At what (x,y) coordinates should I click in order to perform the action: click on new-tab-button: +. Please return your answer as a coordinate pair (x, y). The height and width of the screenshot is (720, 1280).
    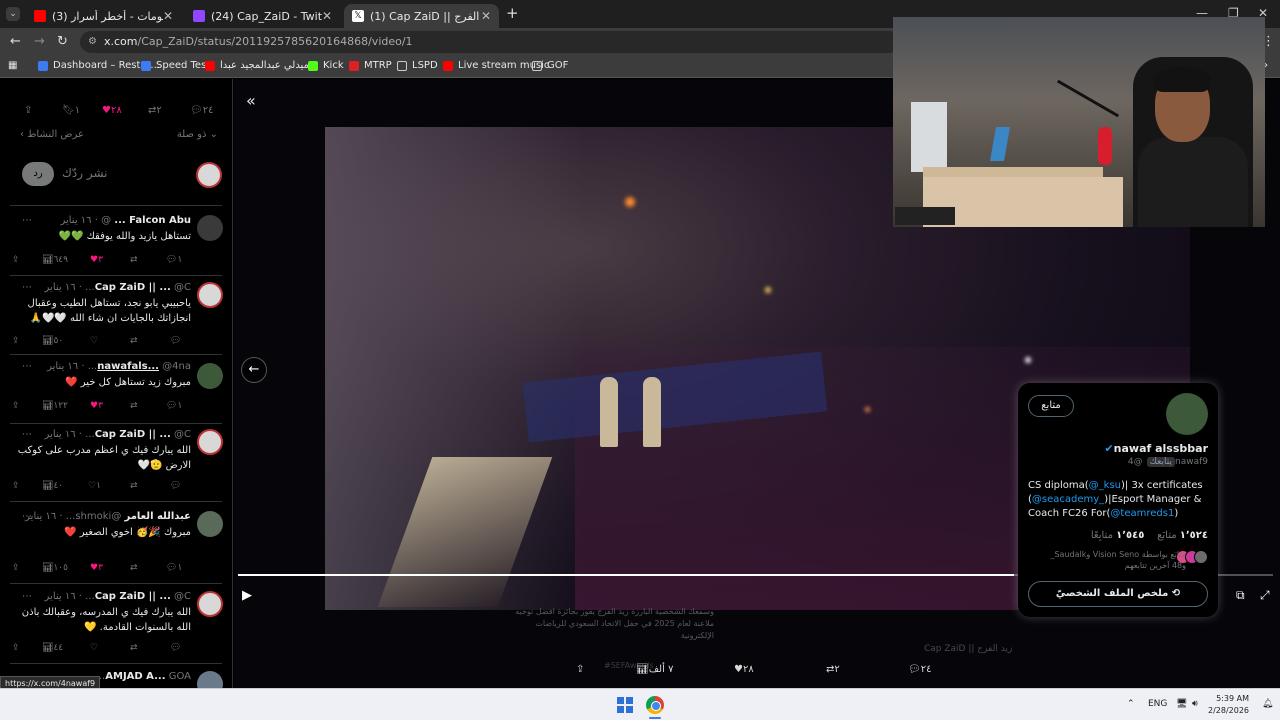
    Looking at the image, I should click on (512, 13).